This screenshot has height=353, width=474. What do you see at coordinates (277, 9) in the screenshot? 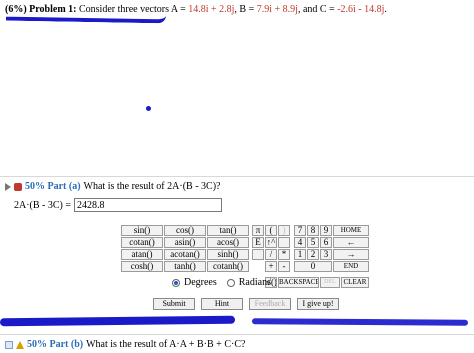
I see `vector-b-value: 7.9i + 8.9j` at bounding box center [277, 9].